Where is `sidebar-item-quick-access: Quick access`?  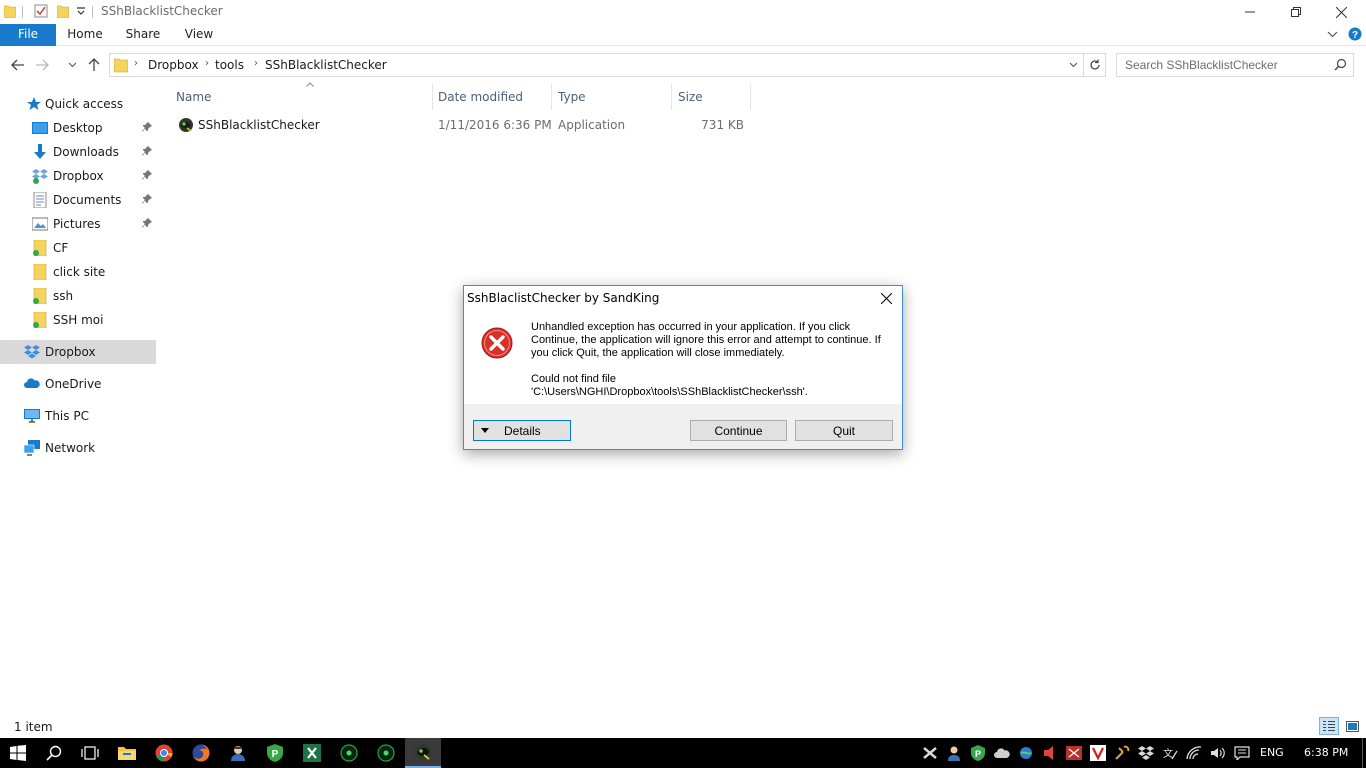
sidebar-item-quick-access: Quick access is located at coordinates (78, 104).